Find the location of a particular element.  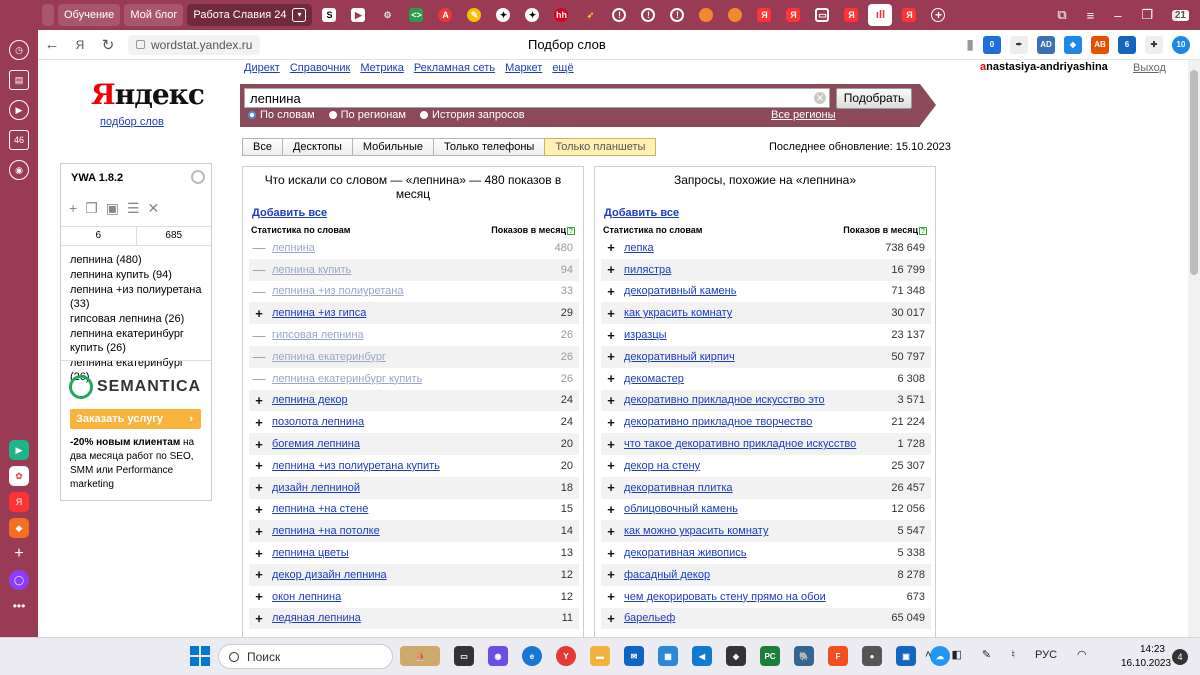

phrase-link: лепнина екатеринбург is located at coordinates (329, 357).